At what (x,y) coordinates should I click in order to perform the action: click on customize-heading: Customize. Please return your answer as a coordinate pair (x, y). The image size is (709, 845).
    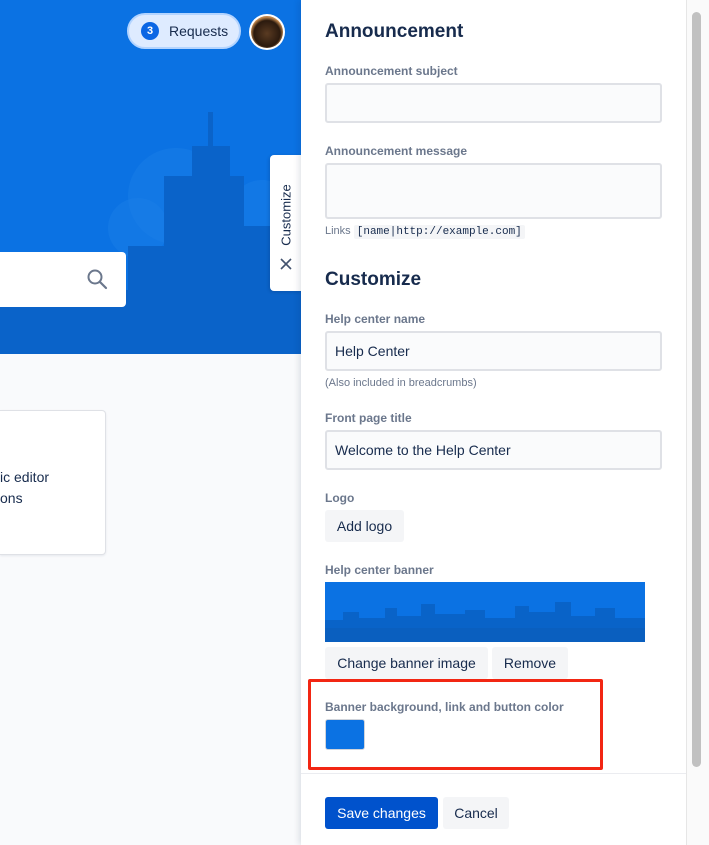
    Looking at the image, I should click on (373, 279).